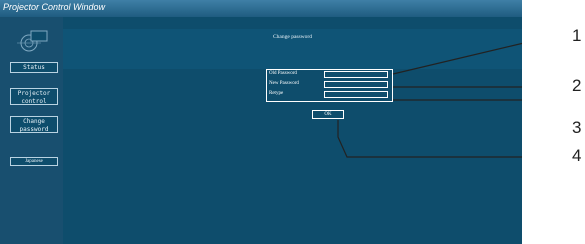 Image resolution: width=585 pixels, height=244 pixels. What do you see at coordinates (276, 93) in the screenshot?
I see `retype-password-label: Retype` at bounding box center [276, 93].